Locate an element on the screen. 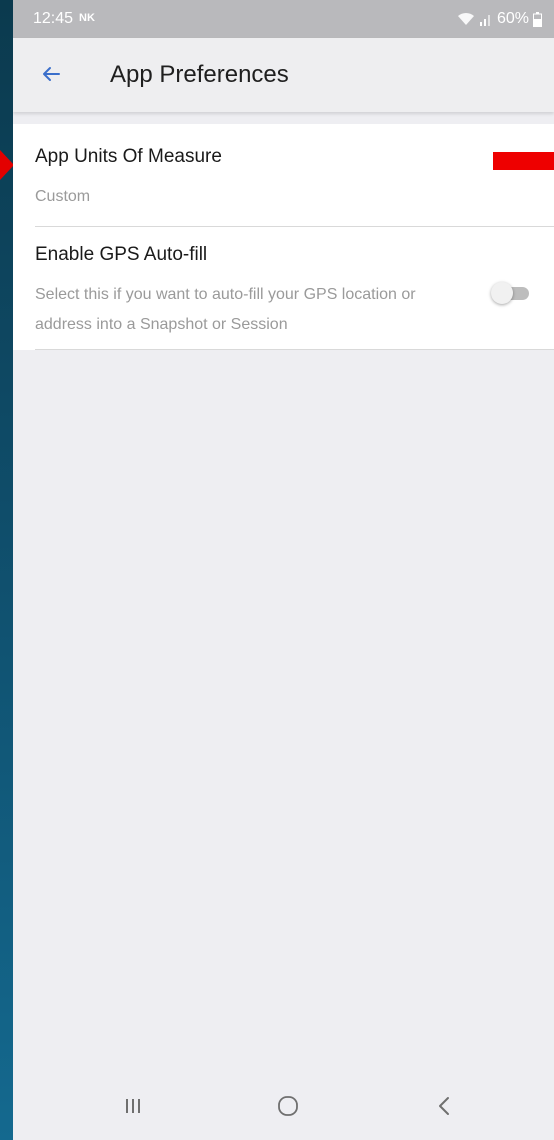  battery-percent: 60% is located at coordinates (512, 18).